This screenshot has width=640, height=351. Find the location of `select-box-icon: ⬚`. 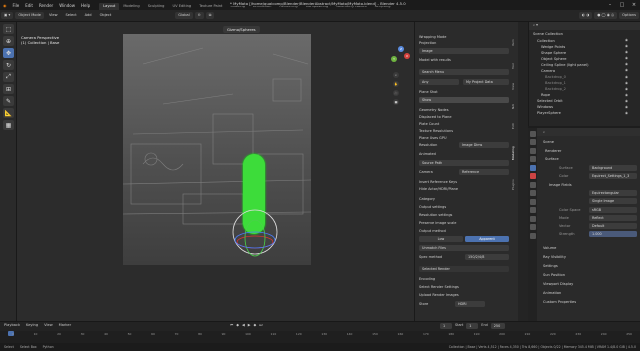

select-box-icon: ⬚ is located at coordinates (8, 29).